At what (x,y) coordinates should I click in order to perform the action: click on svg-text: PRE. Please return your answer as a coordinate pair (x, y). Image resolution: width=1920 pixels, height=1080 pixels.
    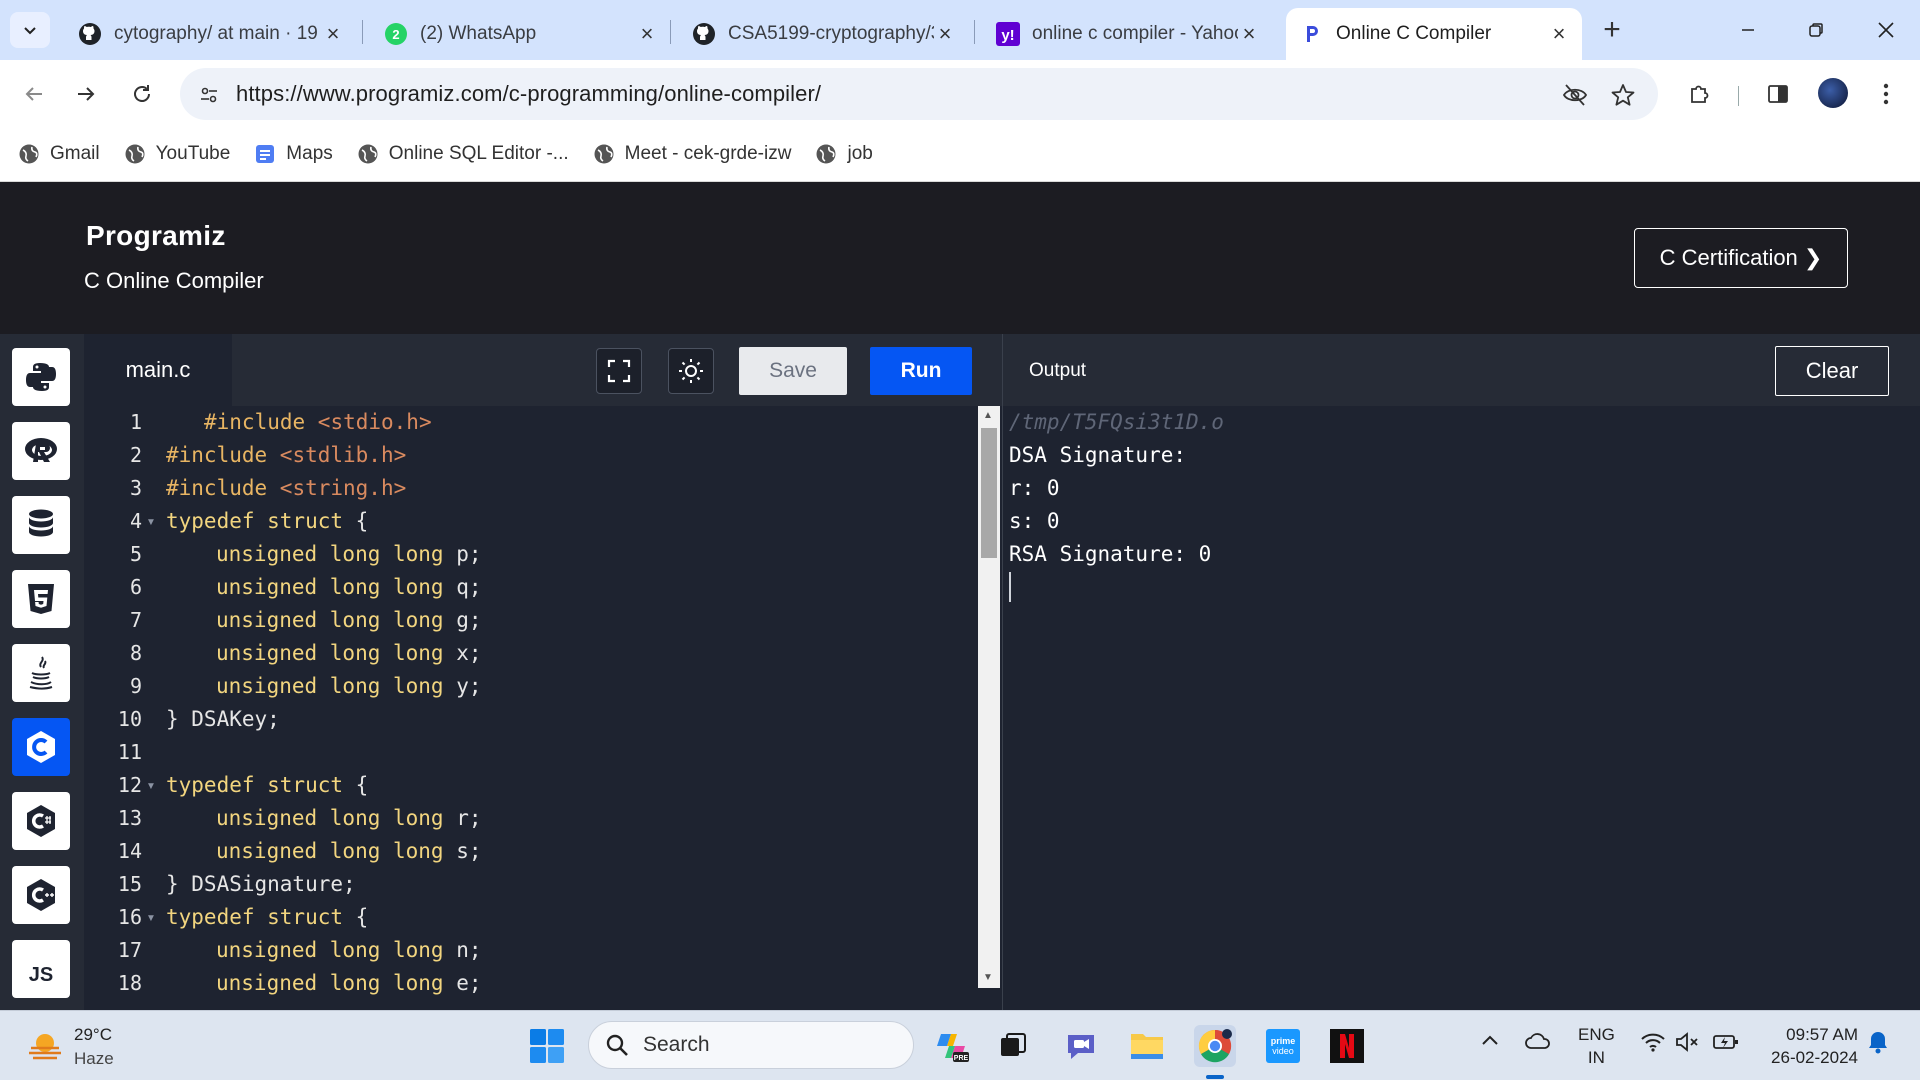
    Looking at the image, I should click on (961, 1058).